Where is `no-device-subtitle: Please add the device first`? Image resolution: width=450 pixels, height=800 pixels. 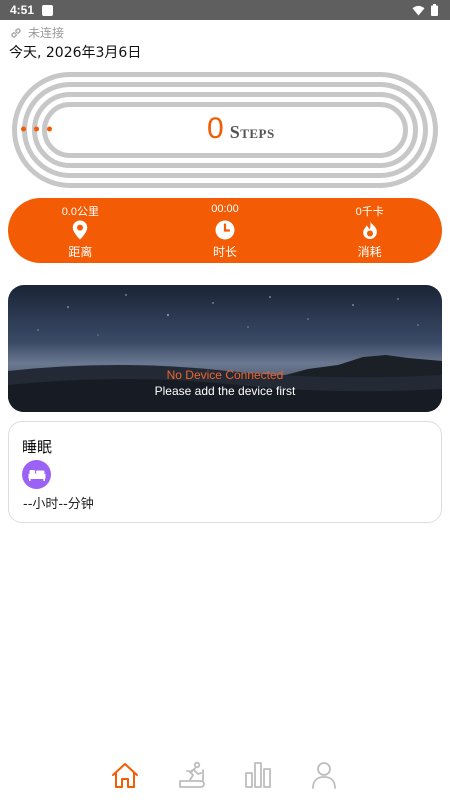
no-device-subtitle: Please add the device first is located at coordinates (225, 391).